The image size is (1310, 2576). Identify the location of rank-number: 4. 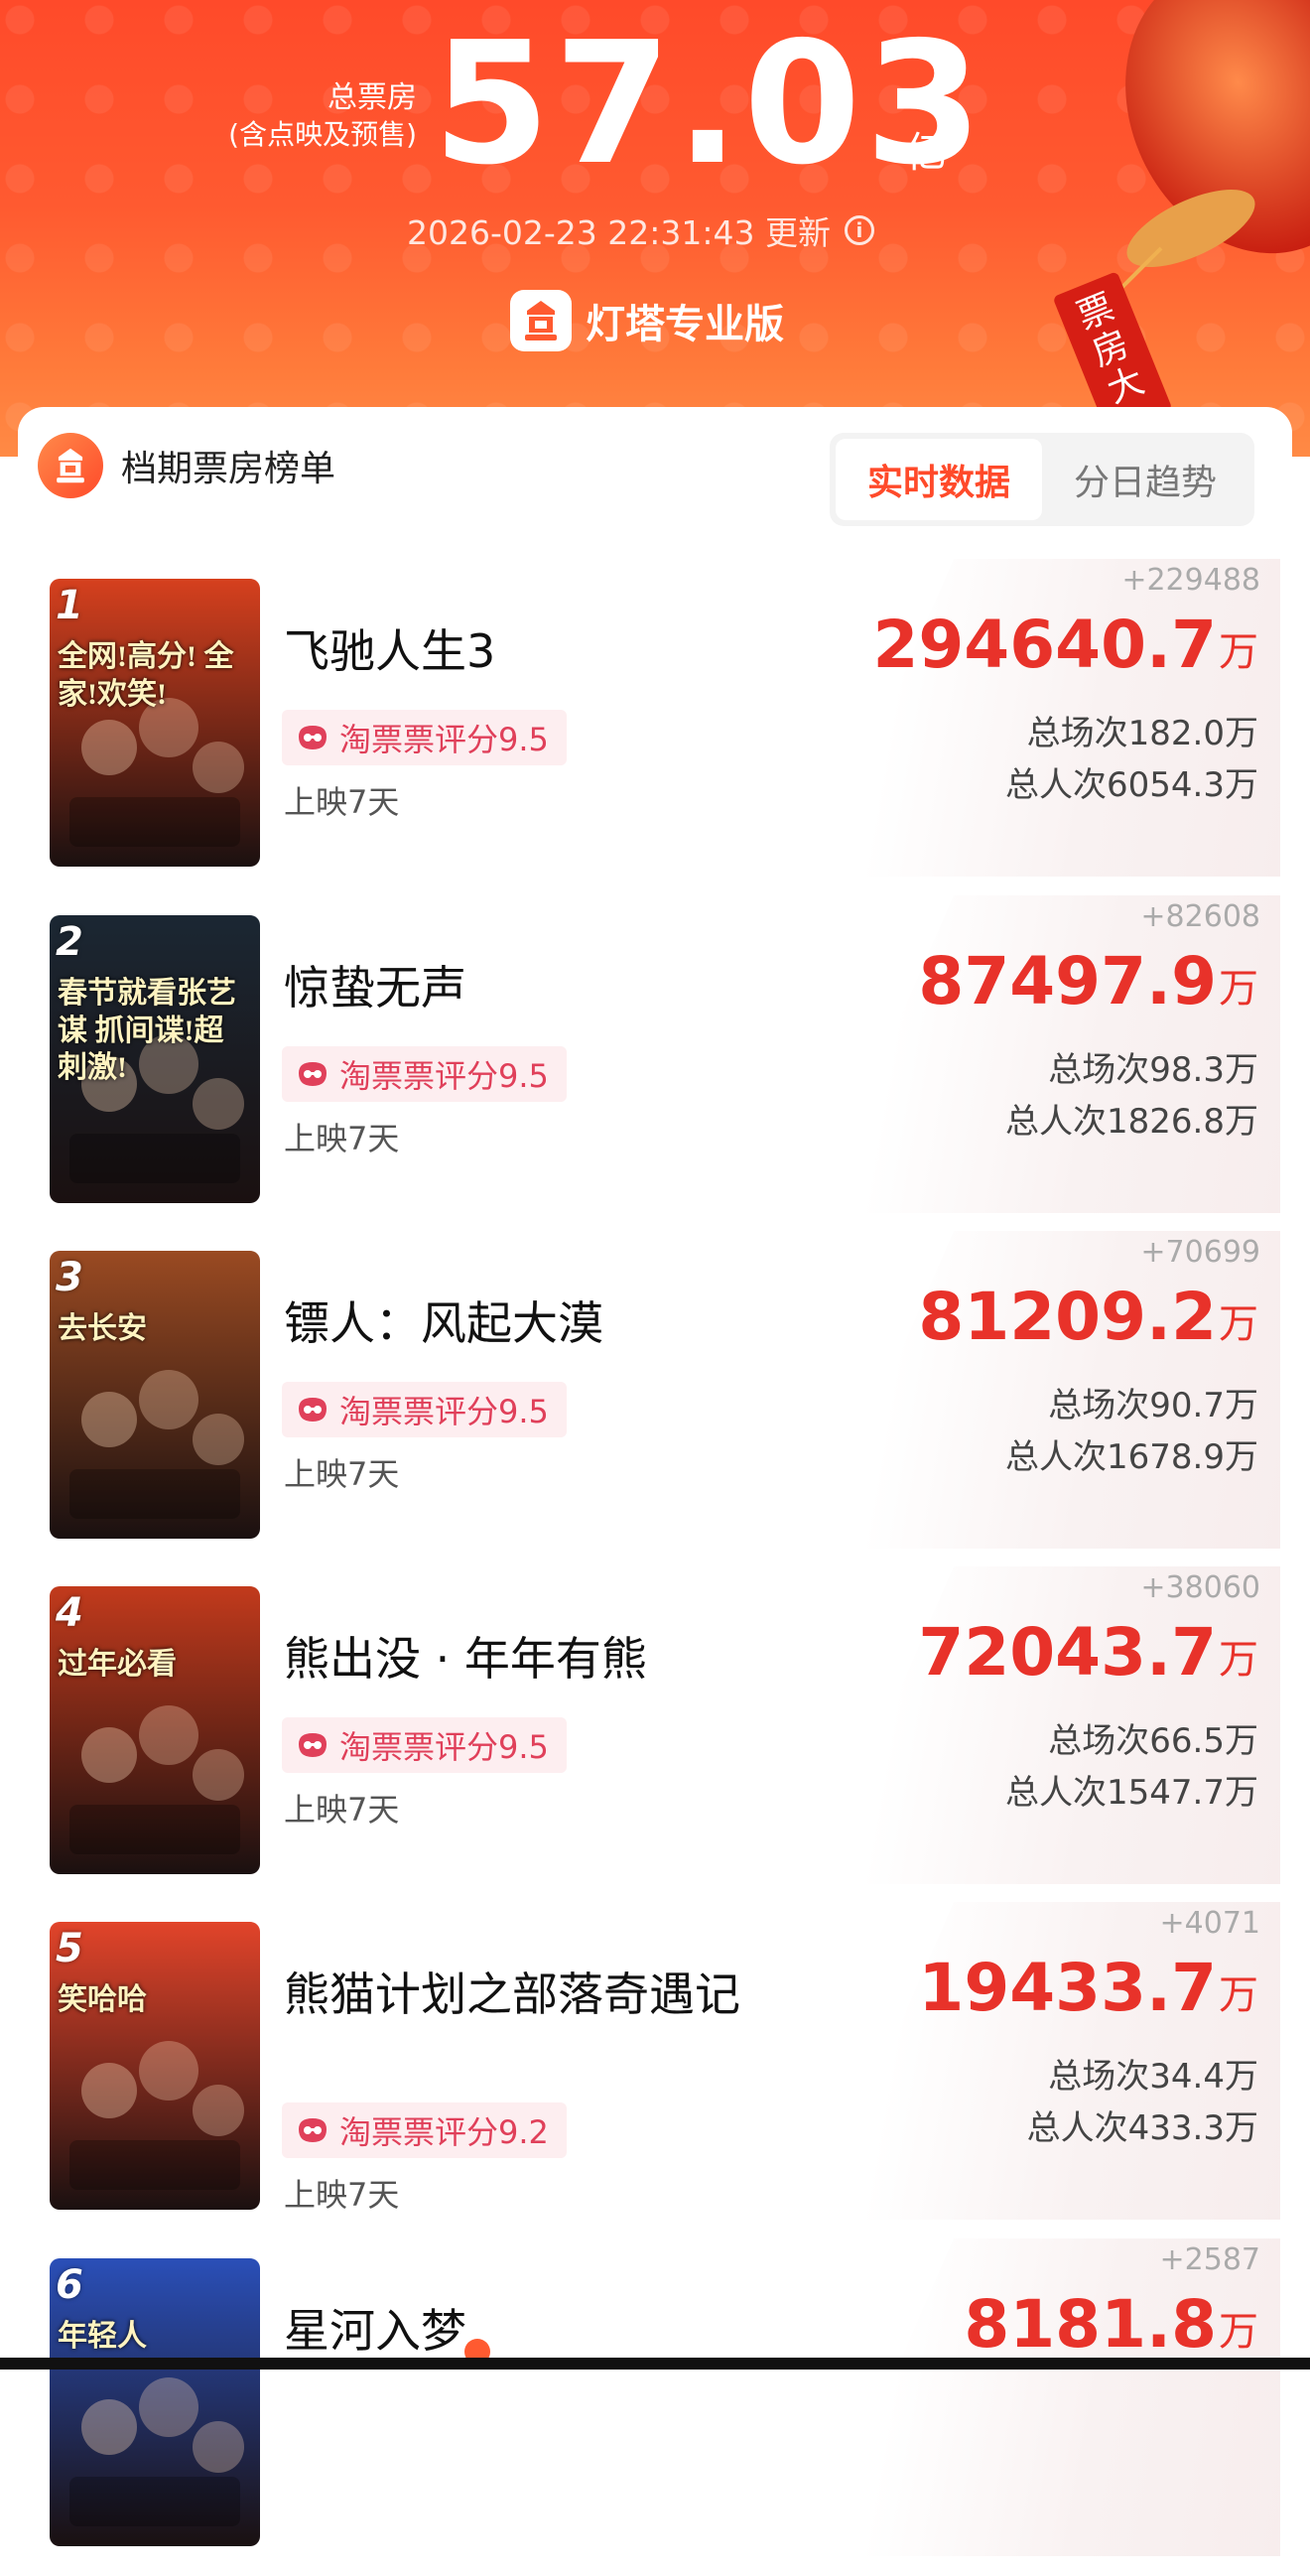
(69, 1613).